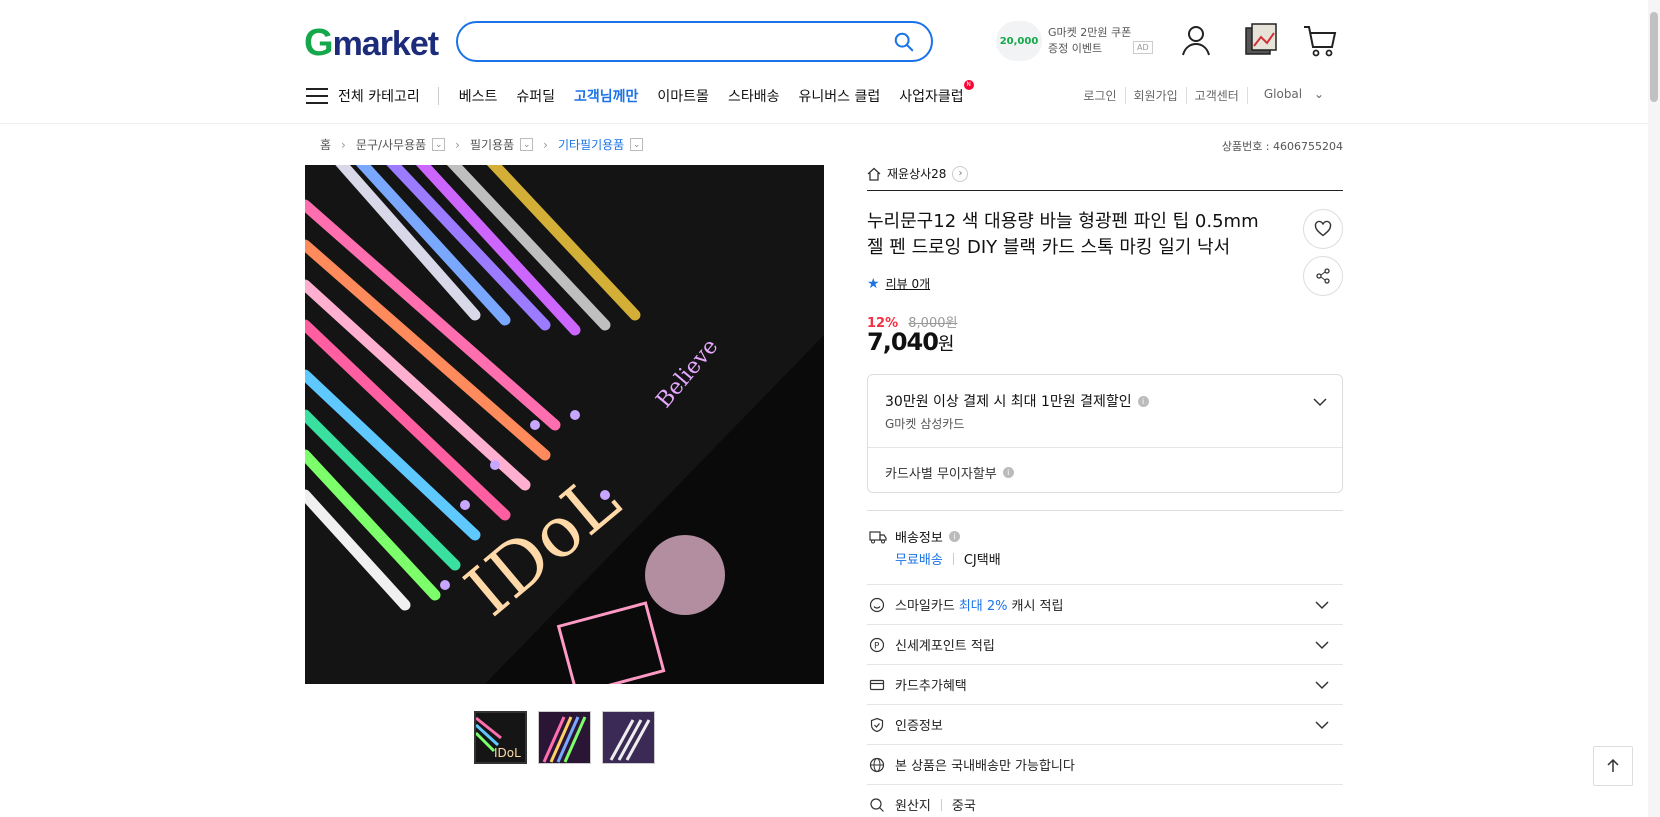  I want to click on nav-business-club: 사업자클럽 N, so click(936, 93).